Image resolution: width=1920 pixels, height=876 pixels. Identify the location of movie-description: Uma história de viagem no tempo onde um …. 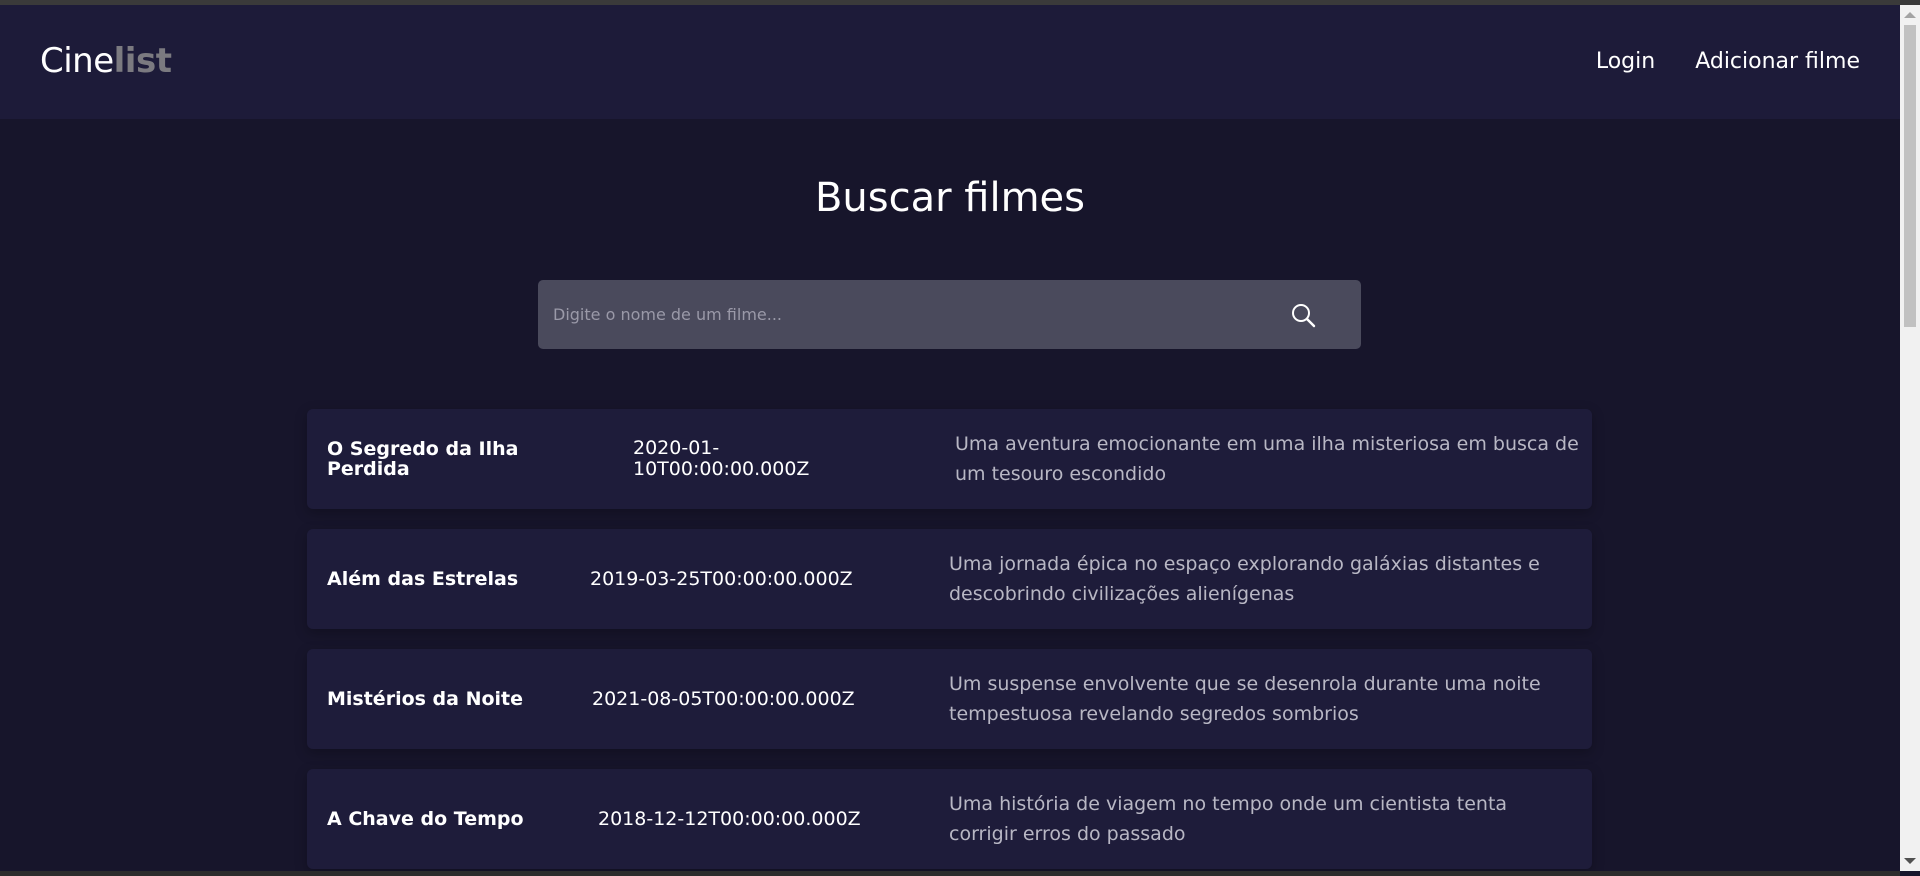
(1228, 819).